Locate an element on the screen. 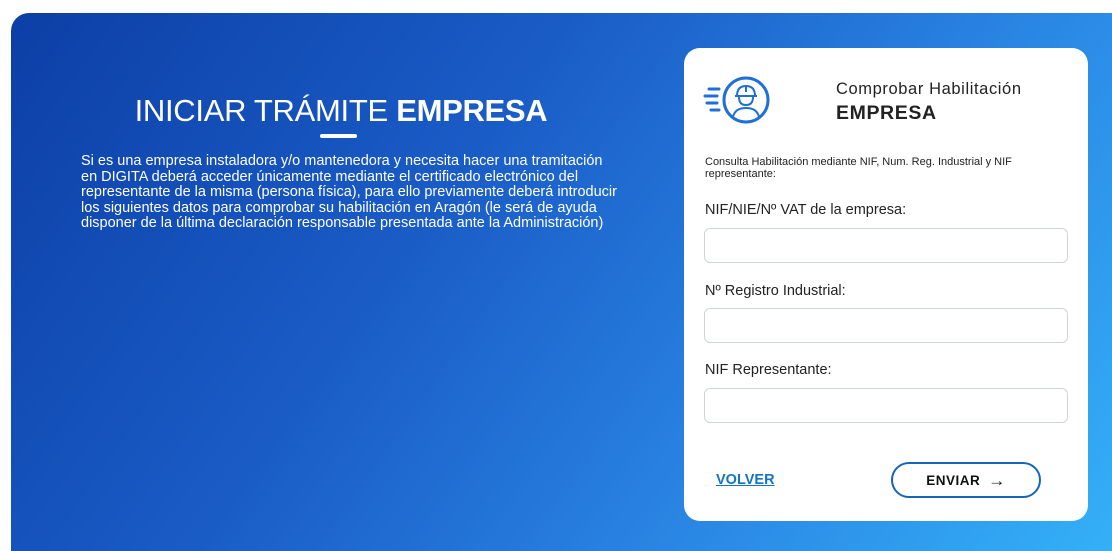  nif-company-label: NIF/NIE/Nº VAT de la empresa: is located at coordinates (806, 210).